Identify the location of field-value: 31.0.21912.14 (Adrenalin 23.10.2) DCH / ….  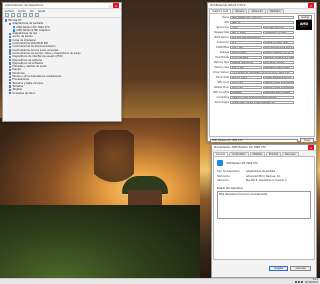
(262, 72).